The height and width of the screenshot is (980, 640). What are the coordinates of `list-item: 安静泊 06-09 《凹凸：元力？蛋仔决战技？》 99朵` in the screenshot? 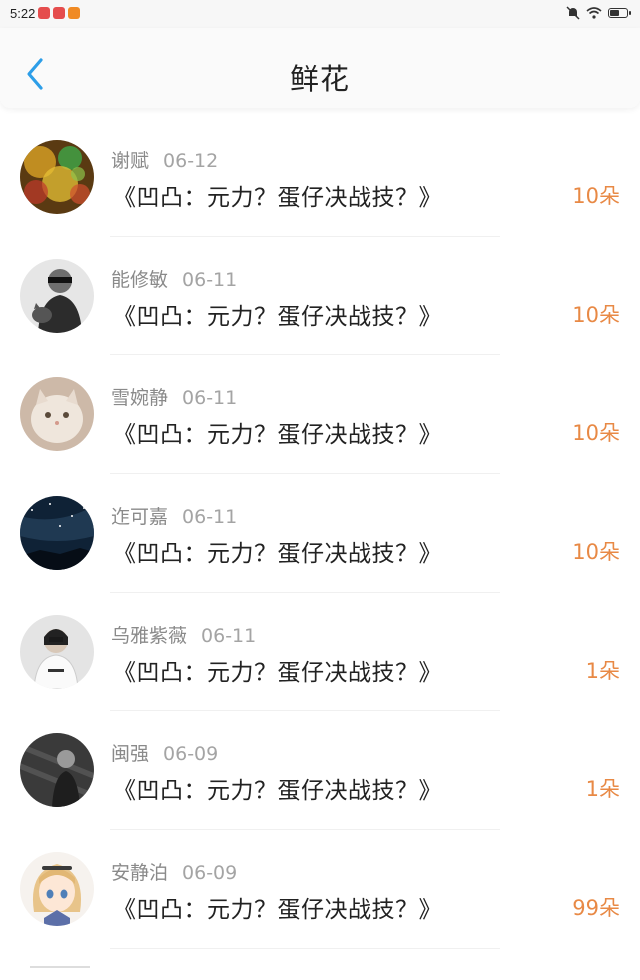 It's located at (320, 889).